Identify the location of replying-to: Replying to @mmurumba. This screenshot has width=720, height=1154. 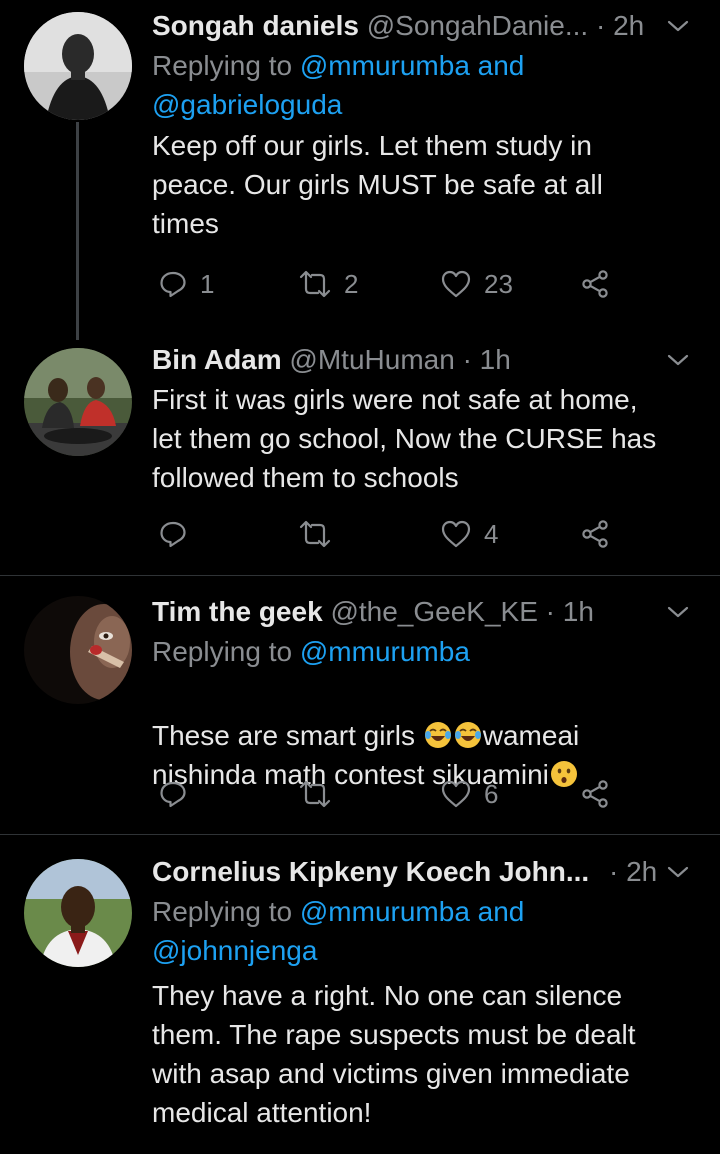
(422, 651).